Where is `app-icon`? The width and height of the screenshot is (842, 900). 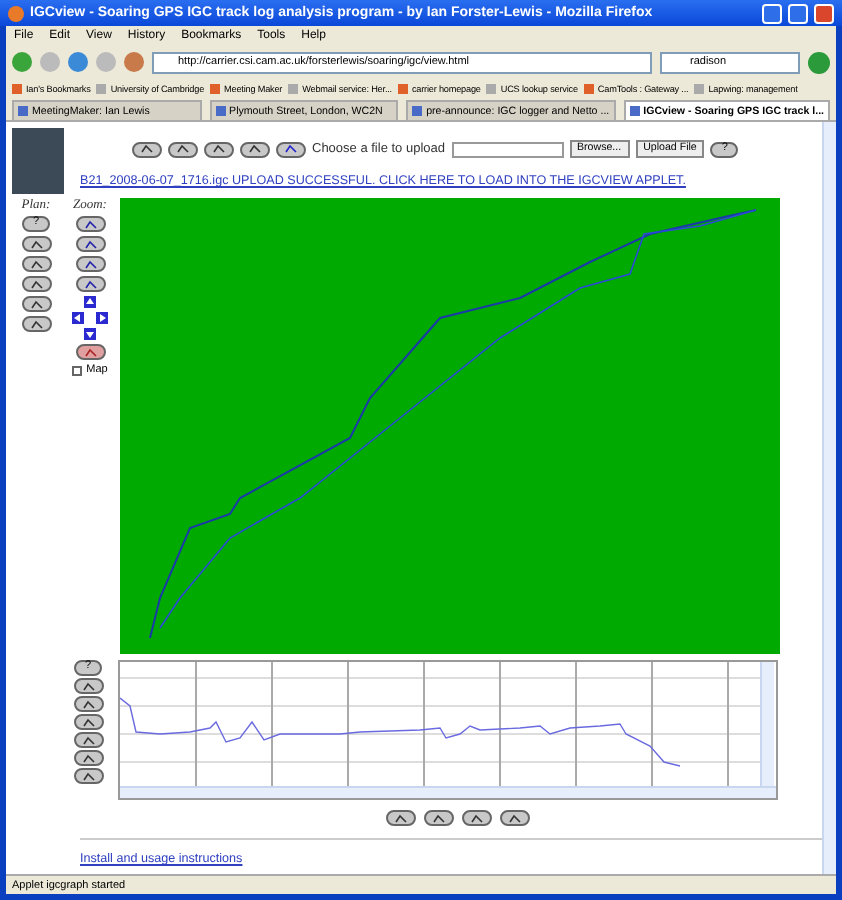
app-icon is located at coordinates (16, 13).